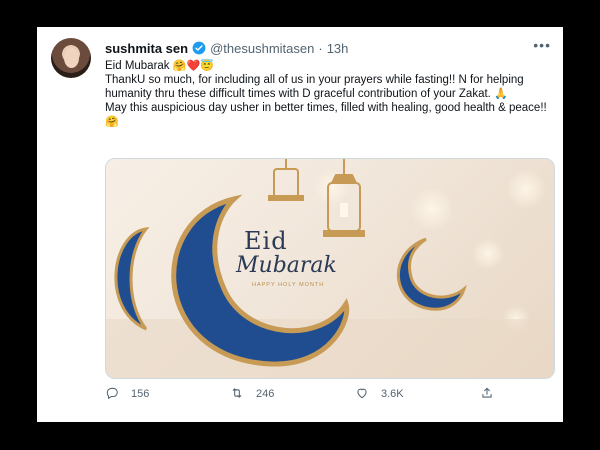 The width and height of the screenshot is (600, 450). I want to click on retweet-count: 246, so click(265, 394).